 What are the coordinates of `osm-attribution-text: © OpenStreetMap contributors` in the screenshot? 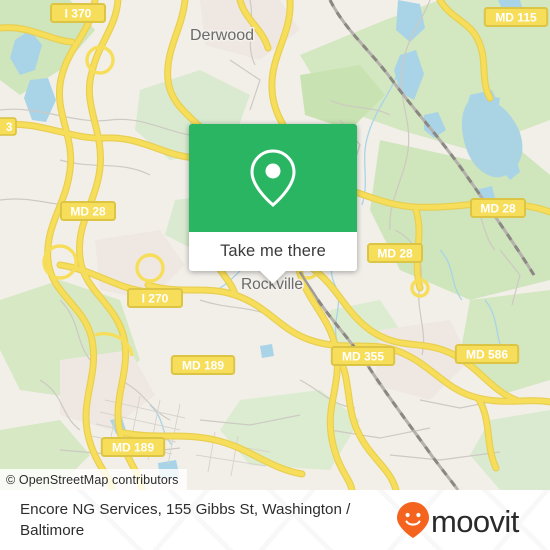 It's located at (92, 479).